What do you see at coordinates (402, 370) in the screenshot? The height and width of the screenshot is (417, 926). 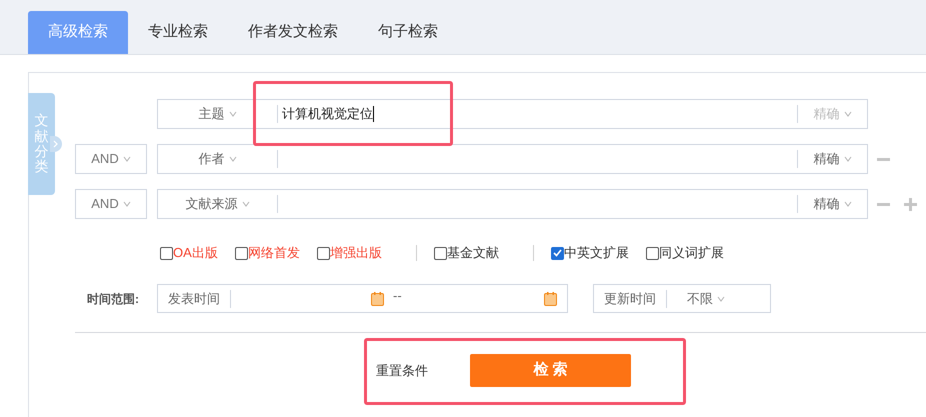 I see `reset-link: 重置条件` at bounding box center [402, 370].